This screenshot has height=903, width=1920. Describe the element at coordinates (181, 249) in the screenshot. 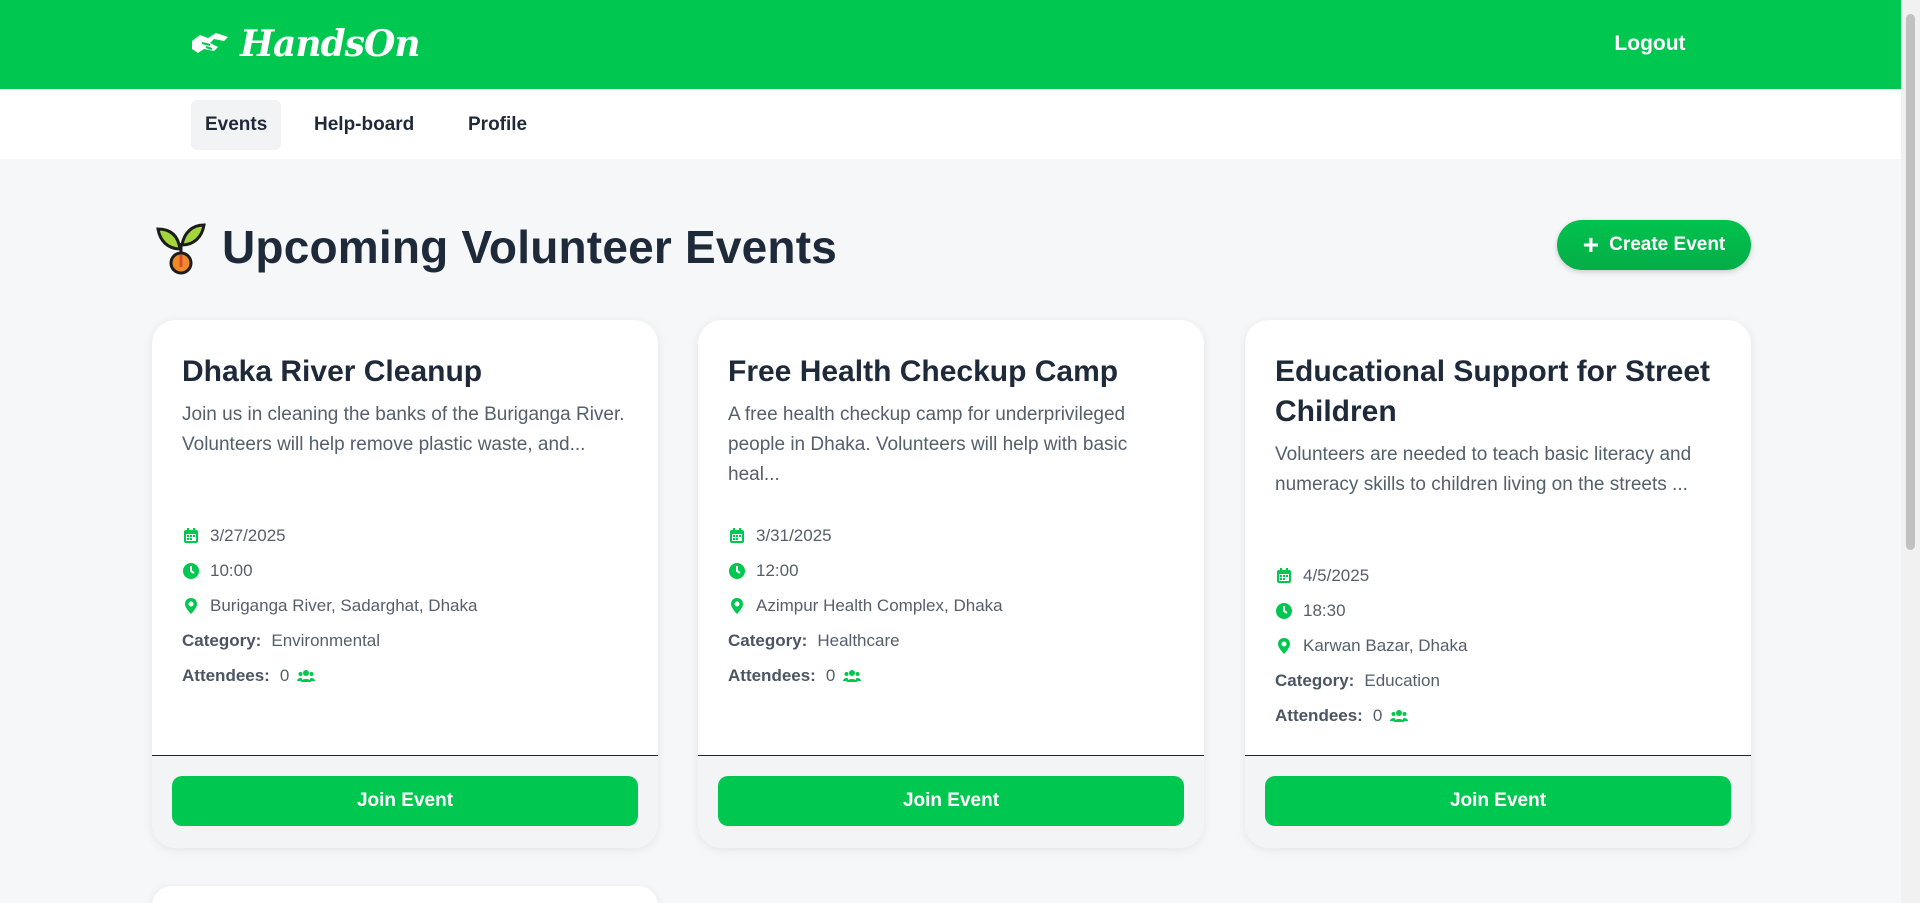

I see `seedling-icon` at that location.